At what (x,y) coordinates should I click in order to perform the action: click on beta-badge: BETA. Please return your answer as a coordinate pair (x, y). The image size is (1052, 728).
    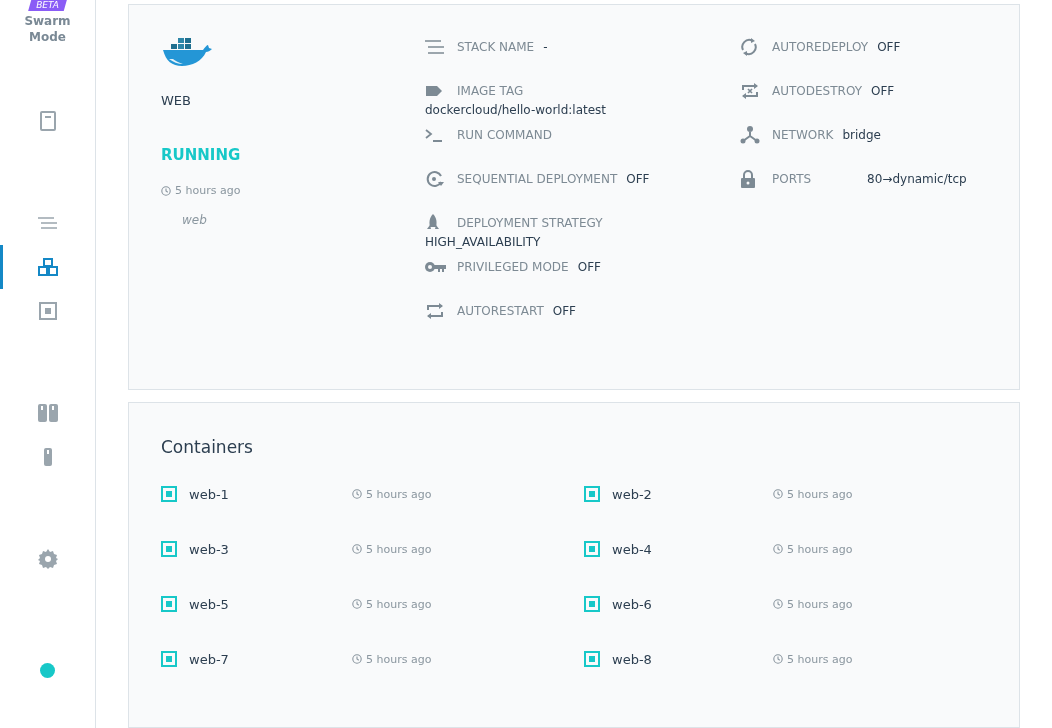
    Looking at the image, I should click on (47, 5).